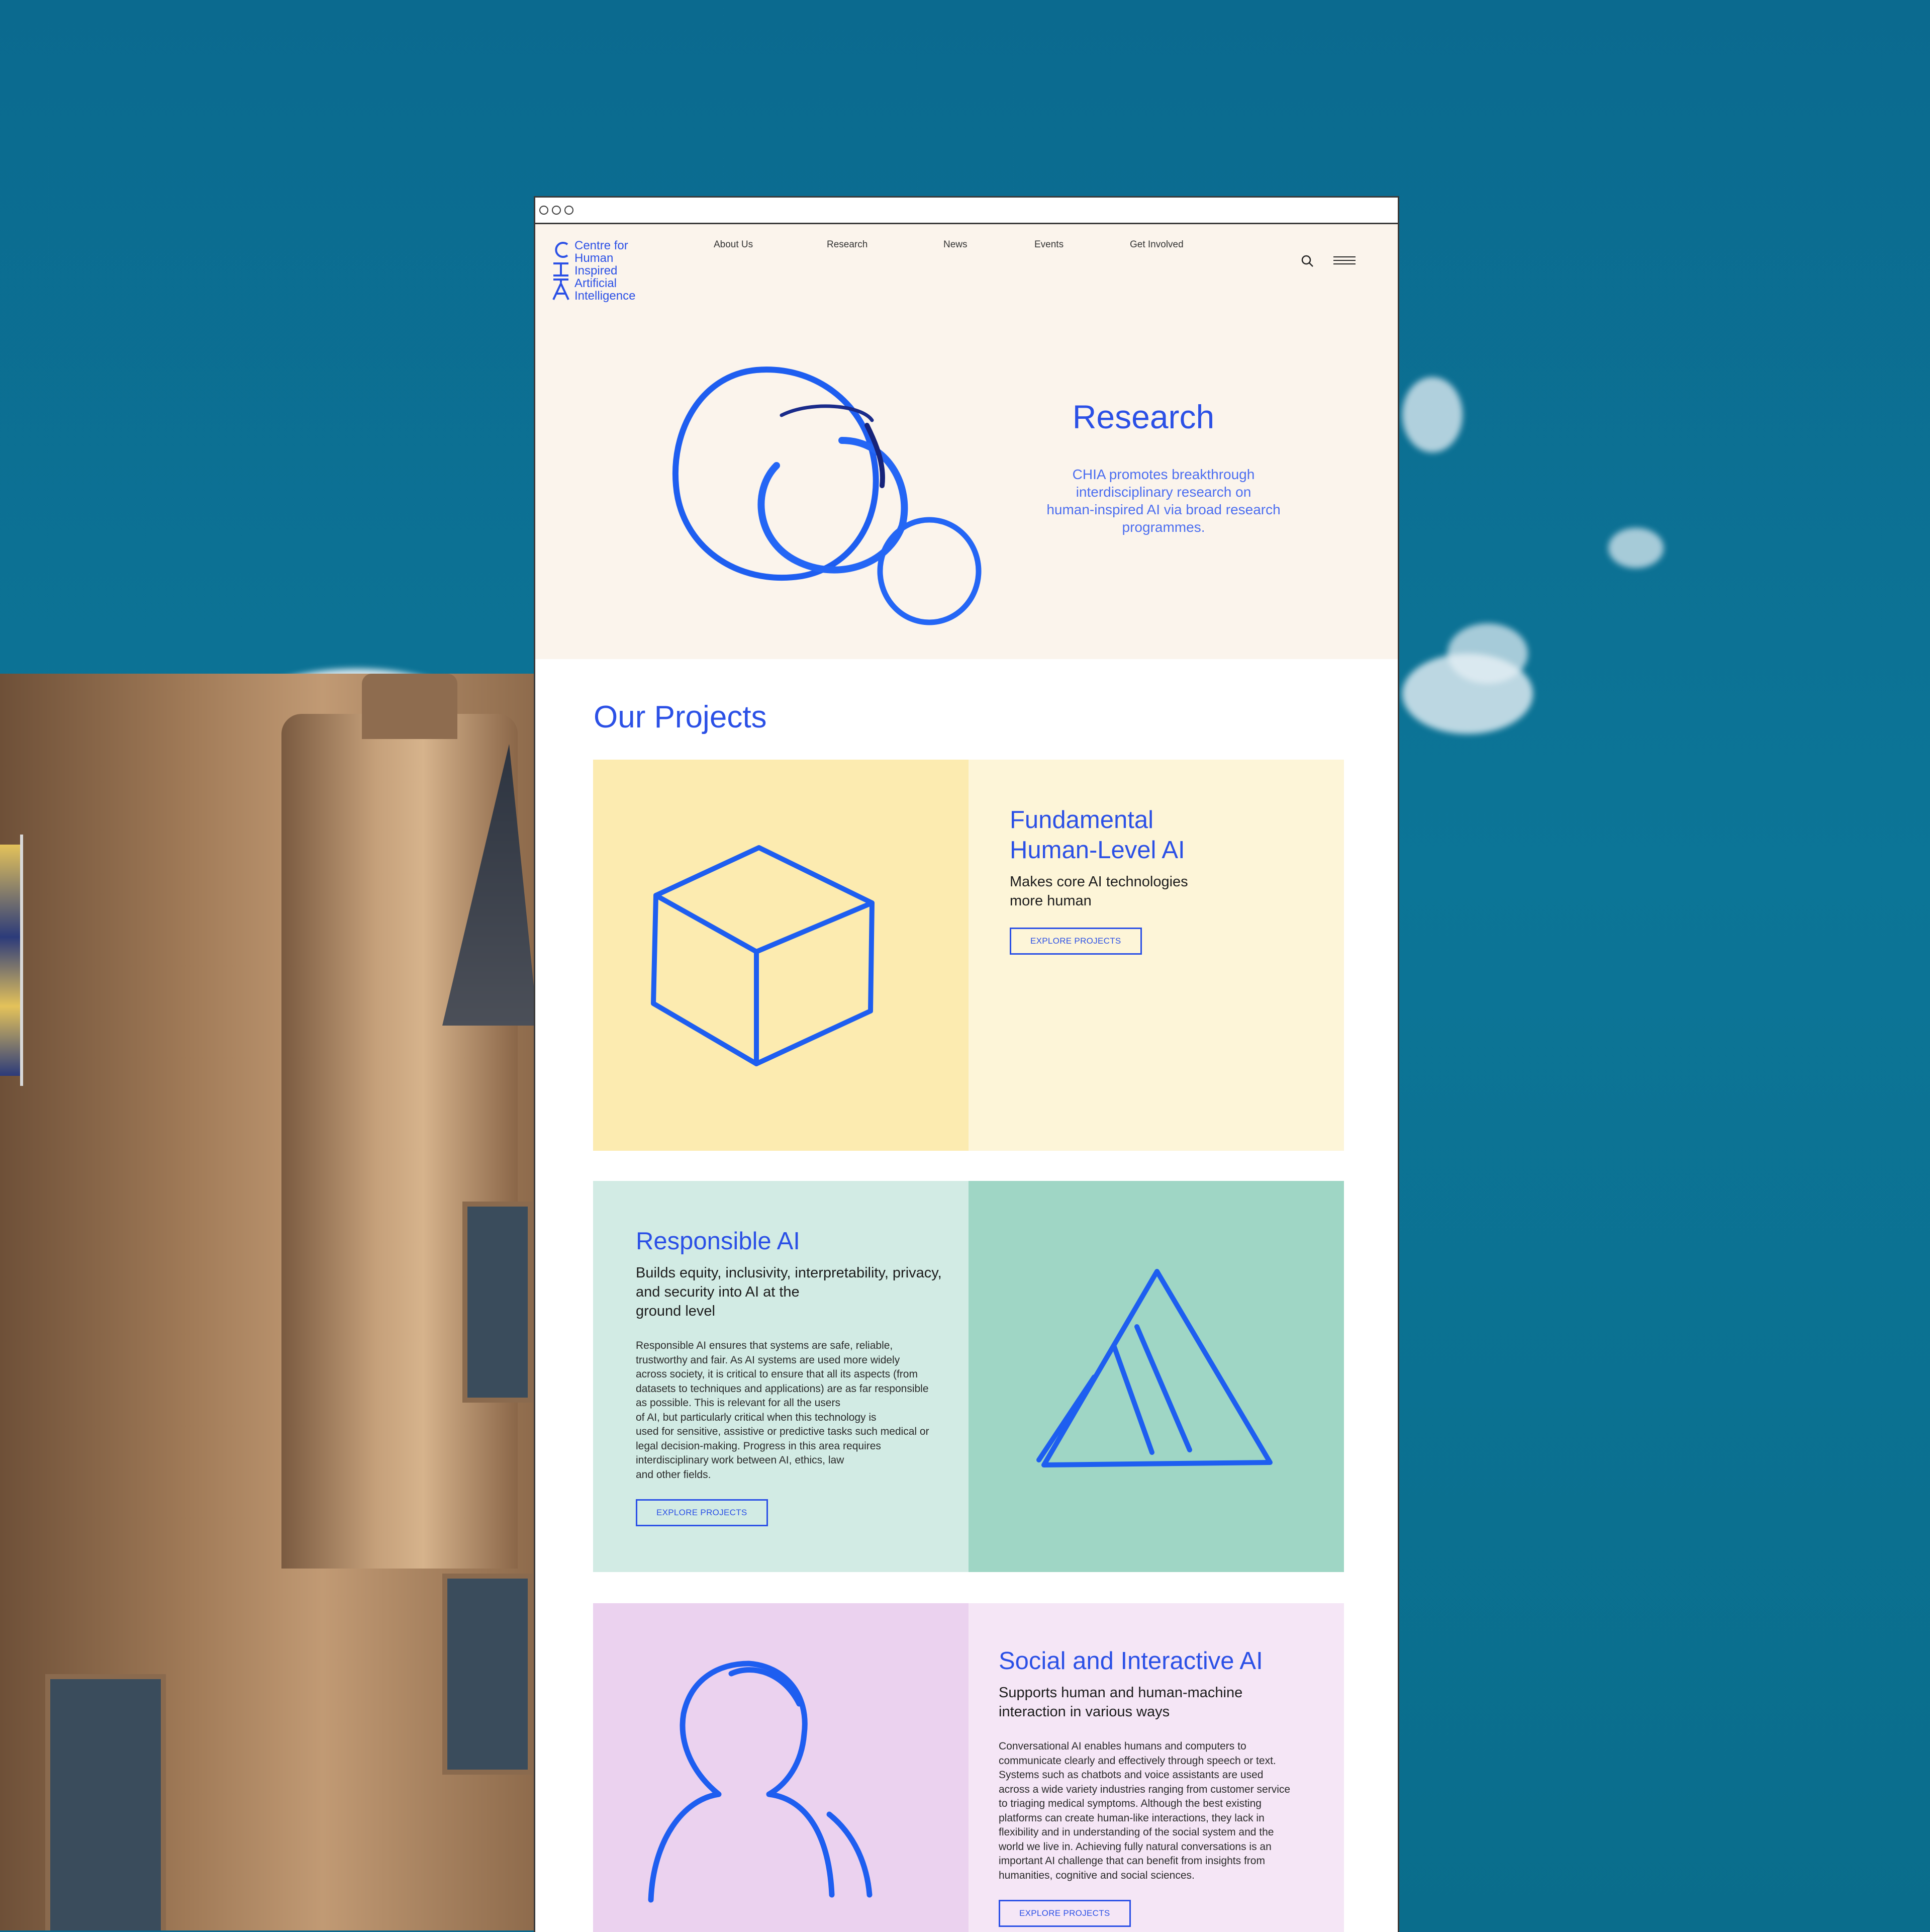 The image size is (1930, 1932). I want to click on nav-item-get-involved: Get Involved, so click(1157, 244).